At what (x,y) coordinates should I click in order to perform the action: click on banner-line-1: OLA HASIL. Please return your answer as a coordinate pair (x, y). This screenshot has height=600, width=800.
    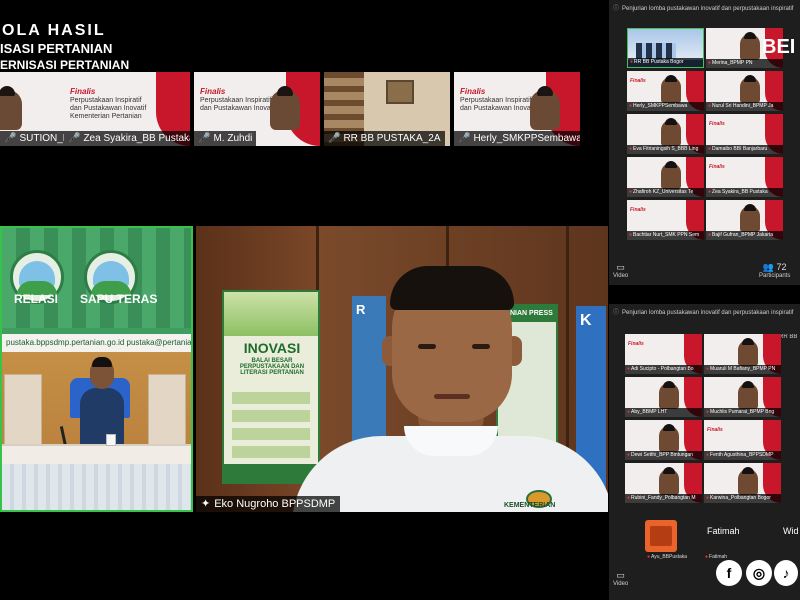
    Looking at the image, I should click on (54, 30).